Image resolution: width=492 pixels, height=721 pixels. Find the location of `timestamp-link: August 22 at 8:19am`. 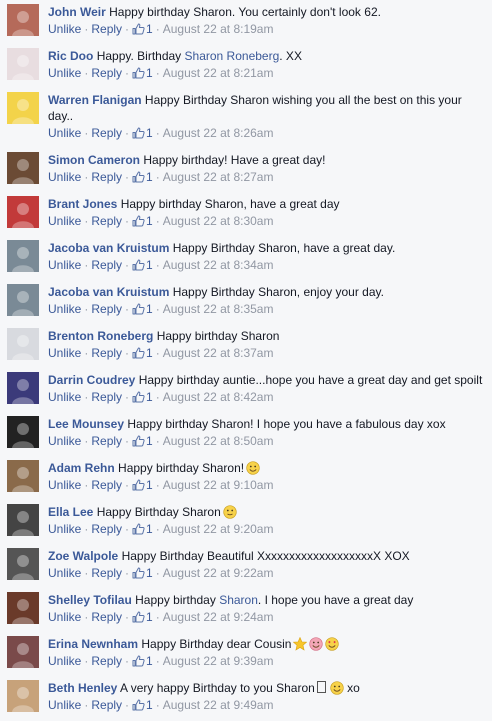

timestamp-link: August 22 at 8:19am is located at coordinates (218, 29).